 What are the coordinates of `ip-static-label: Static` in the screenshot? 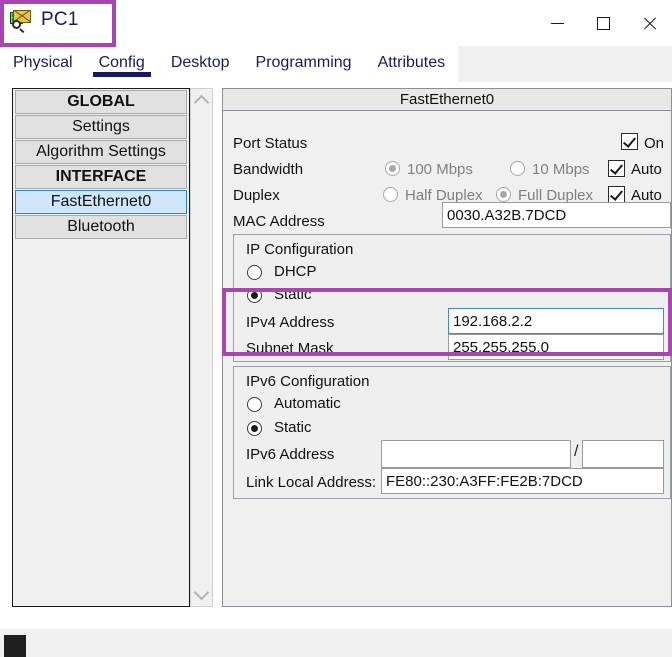 It's located at (293, 294).